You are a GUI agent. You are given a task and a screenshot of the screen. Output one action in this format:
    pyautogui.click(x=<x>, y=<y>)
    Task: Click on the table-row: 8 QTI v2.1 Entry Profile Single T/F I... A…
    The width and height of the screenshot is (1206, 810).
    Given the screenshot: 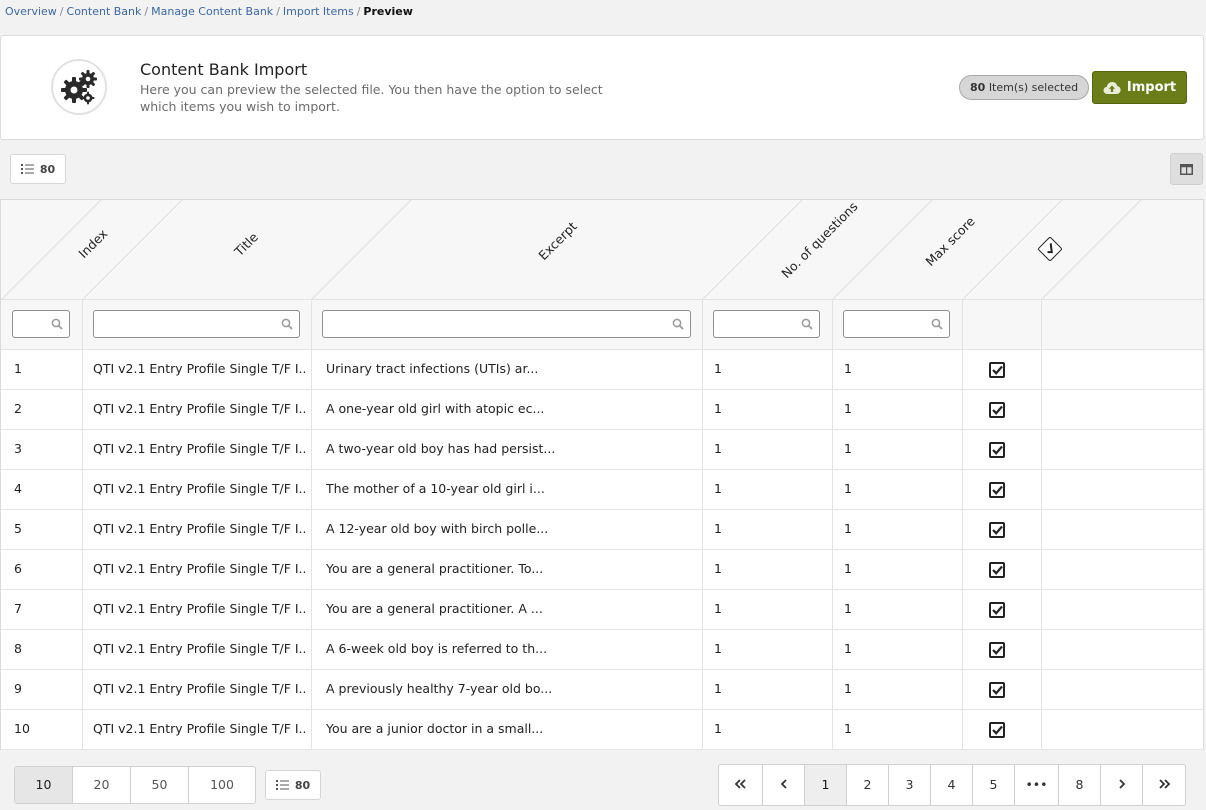 What is the action you would take?
    pyautogui.click(x=602, y=650)
    